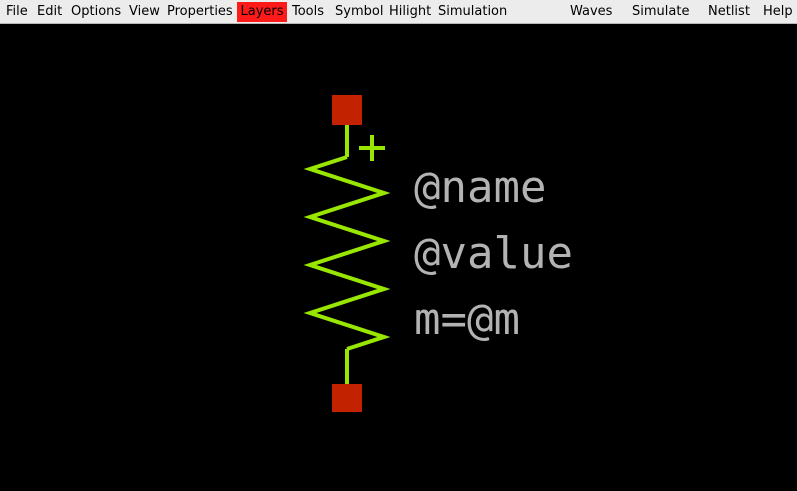 The width and height of the screenshot is (797, 491). Describe the element at coordinates (729, 12) in the screenshot. I see `menu-netlist: Netlist` at that location.